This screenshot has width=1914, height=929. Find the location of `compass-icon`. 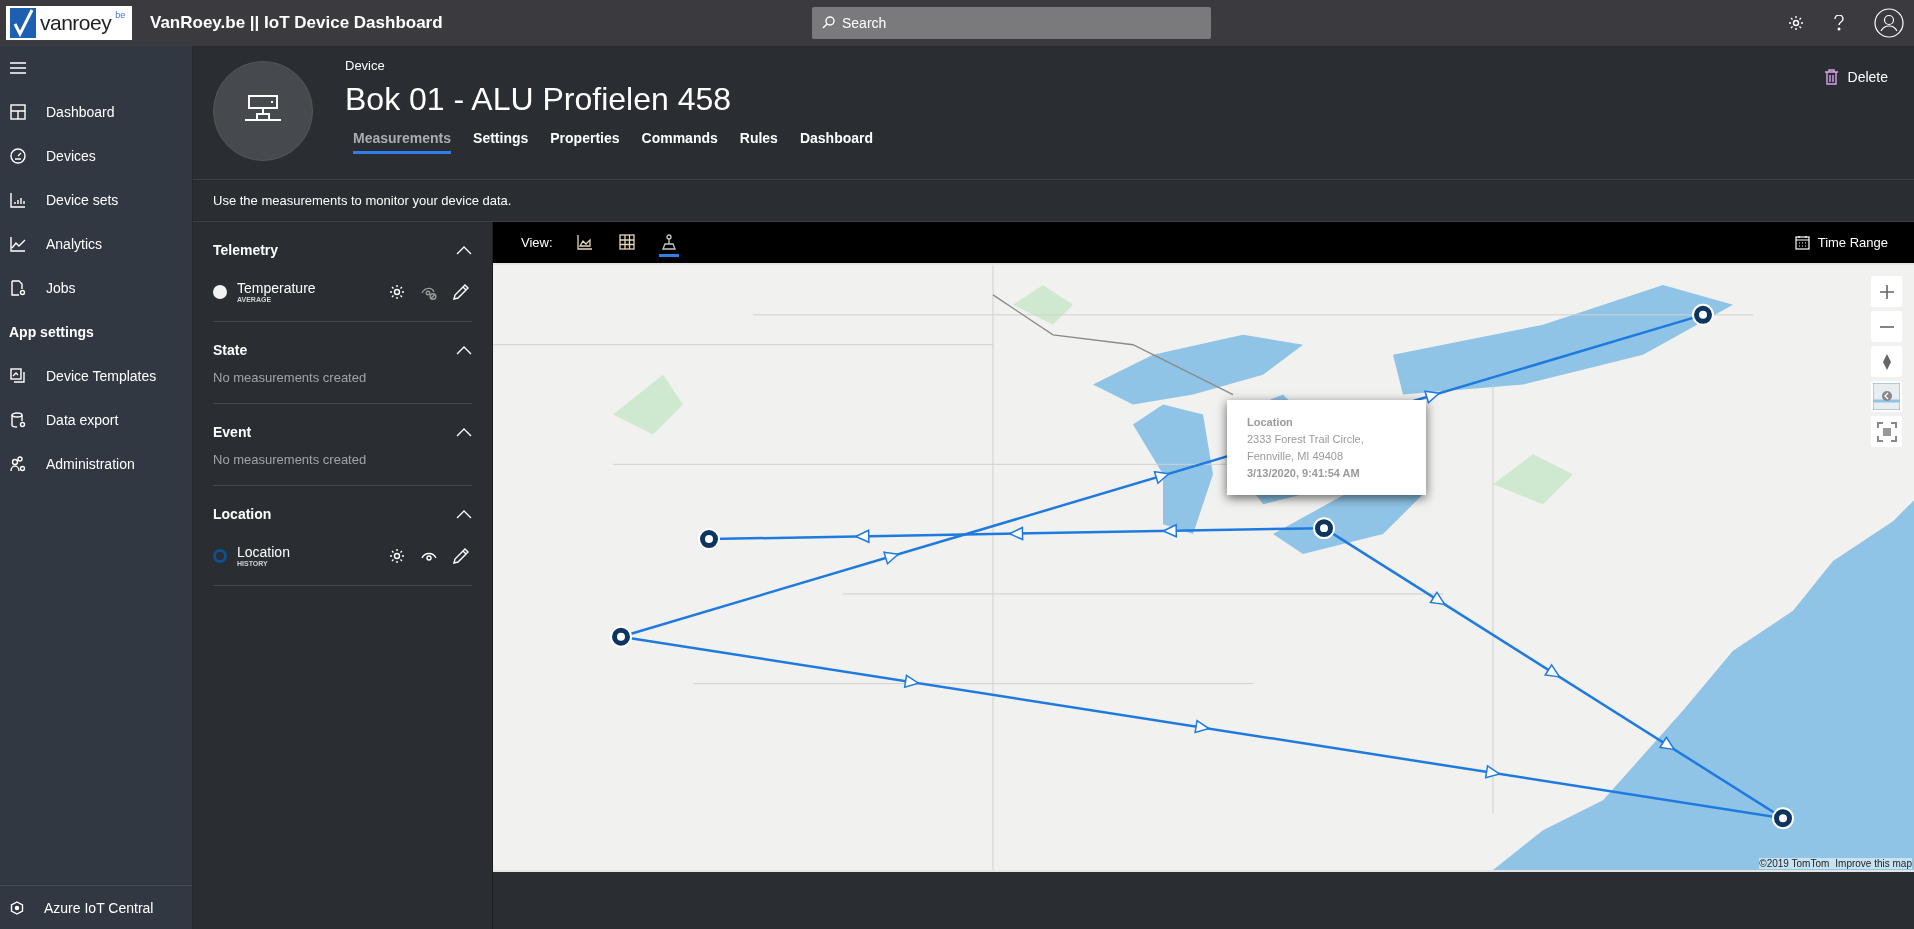

compass-icon is located at coordinates (1886, 361).